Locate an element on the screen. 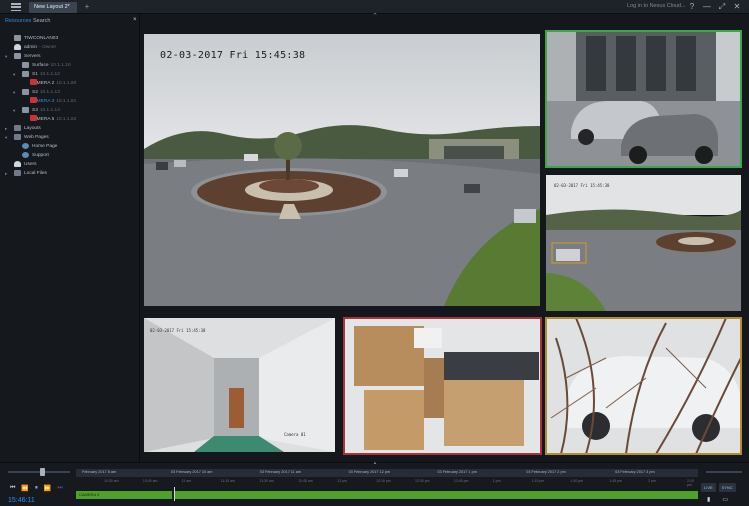  camera-frame-cars is located at coordinates (643, 99).